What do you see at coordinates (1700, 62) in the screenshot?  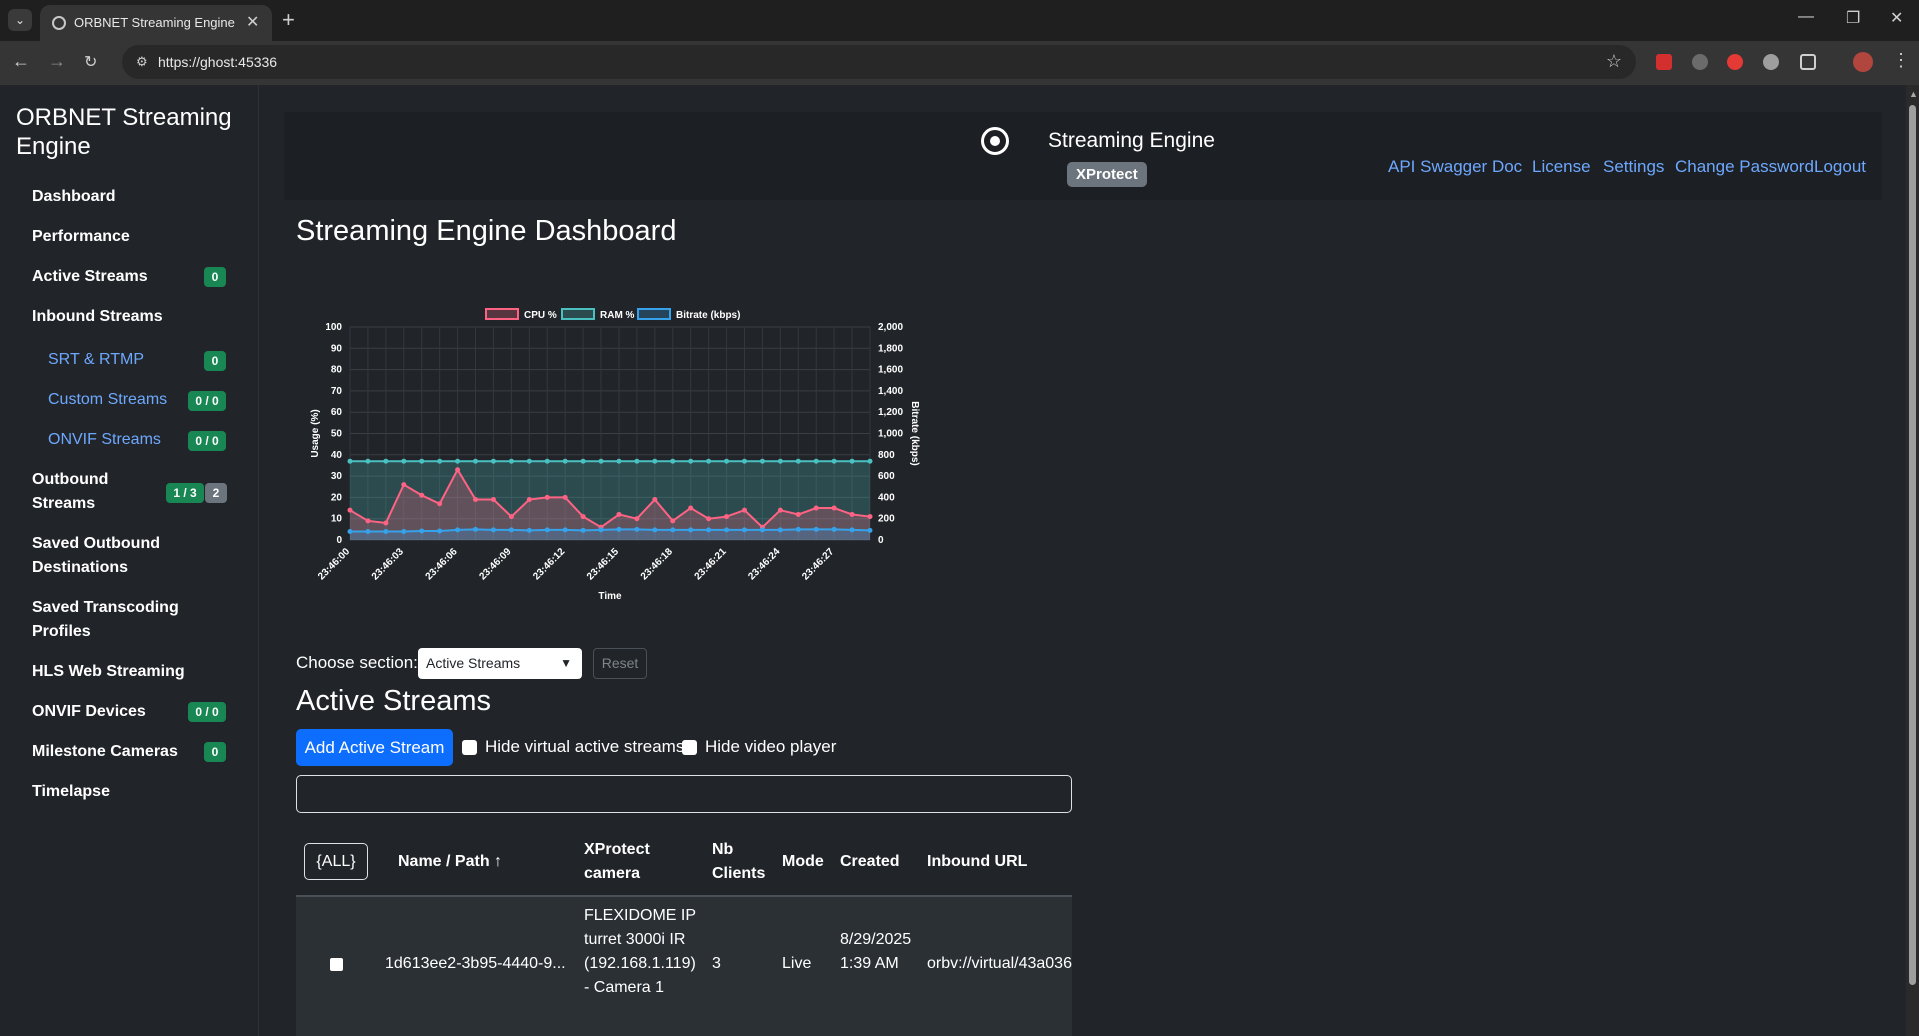 I see `extension-gray-icon` at bounding box center [1700, 62].